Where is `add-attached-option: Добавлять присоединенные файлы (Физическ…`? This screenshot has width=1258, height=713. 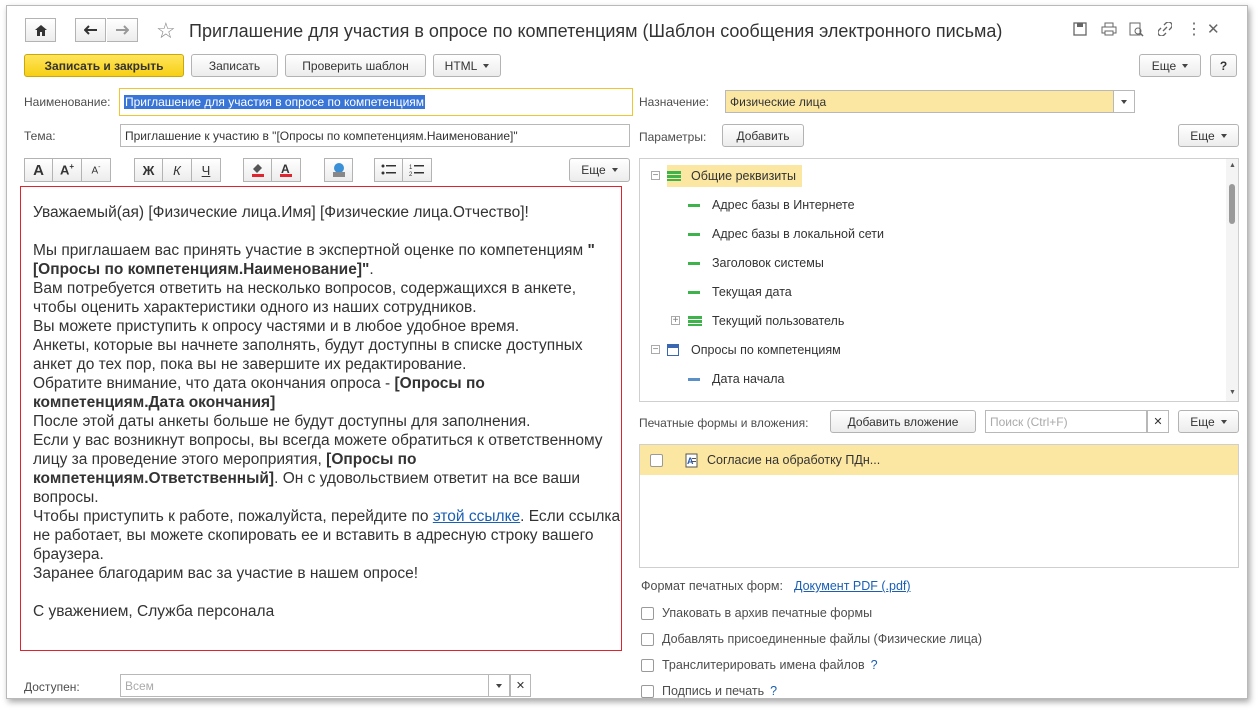 add-attached-option: Добавлять присоединенные файлы (Физическ… is located at coordinates (811, 639).